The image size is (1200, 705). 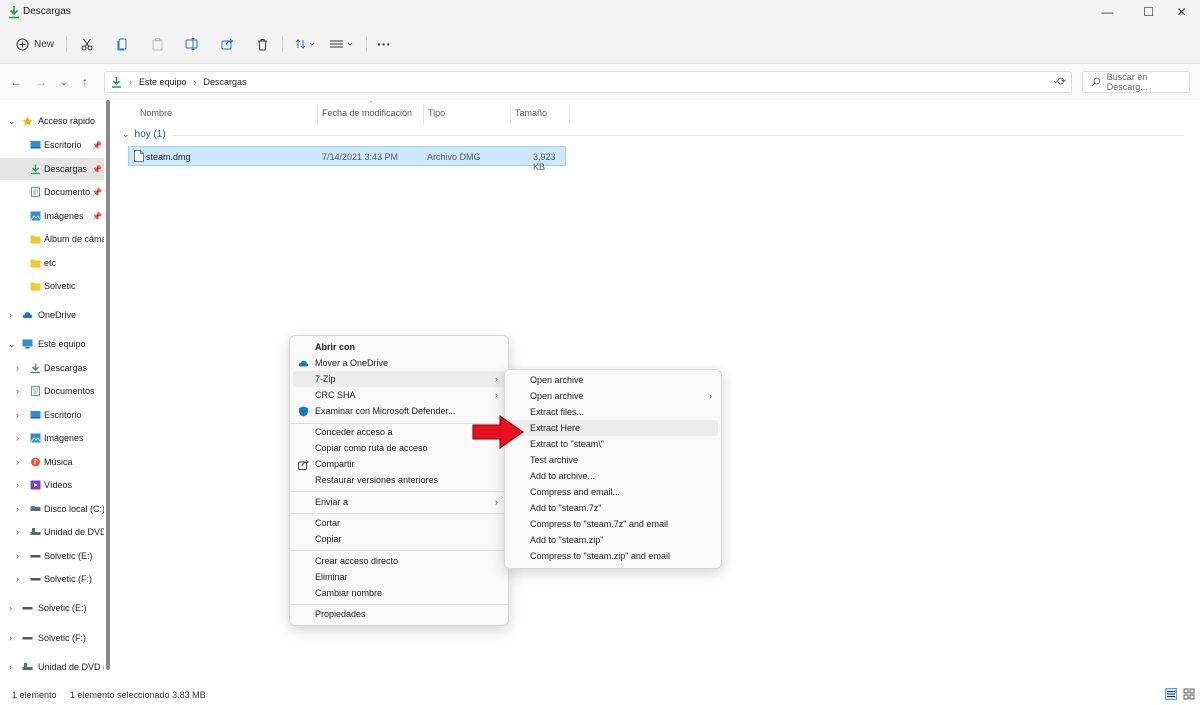 What do you see at coordinates (52, 263) in the screenshot?
I see `nav-item-etc: etc` at bounding box center [52, 263].